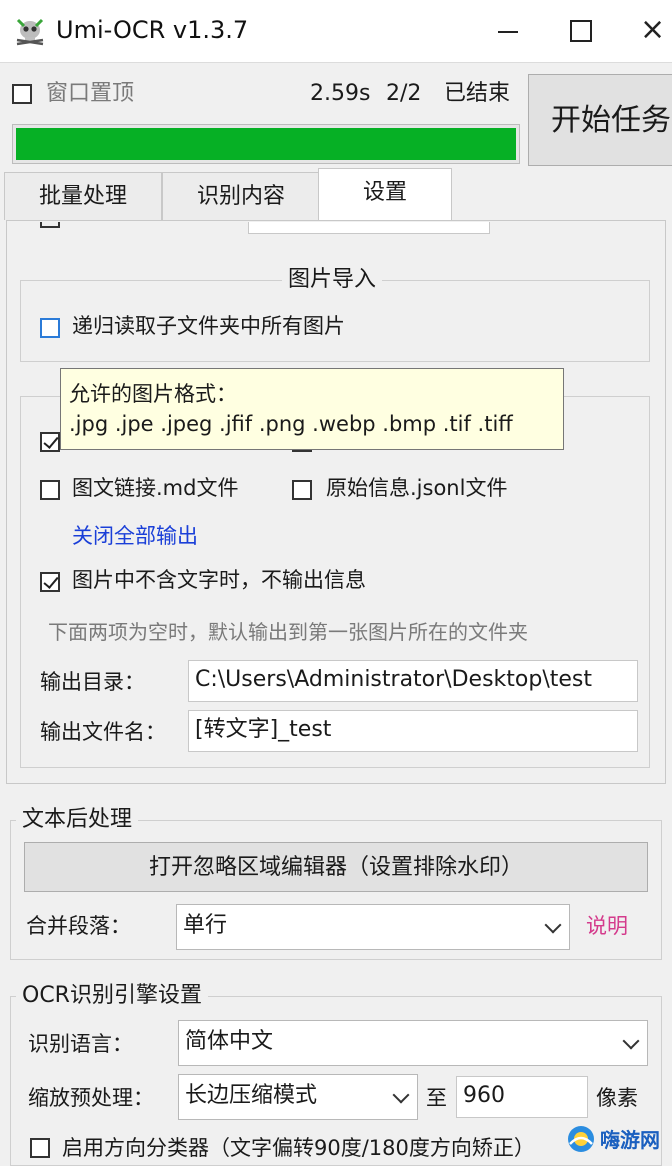 This screenshot has height=1166, width=672. Describe the element at coordinates (630, 1140) in the screenshot. I see `watermark-text: 嗨游网` at that location.